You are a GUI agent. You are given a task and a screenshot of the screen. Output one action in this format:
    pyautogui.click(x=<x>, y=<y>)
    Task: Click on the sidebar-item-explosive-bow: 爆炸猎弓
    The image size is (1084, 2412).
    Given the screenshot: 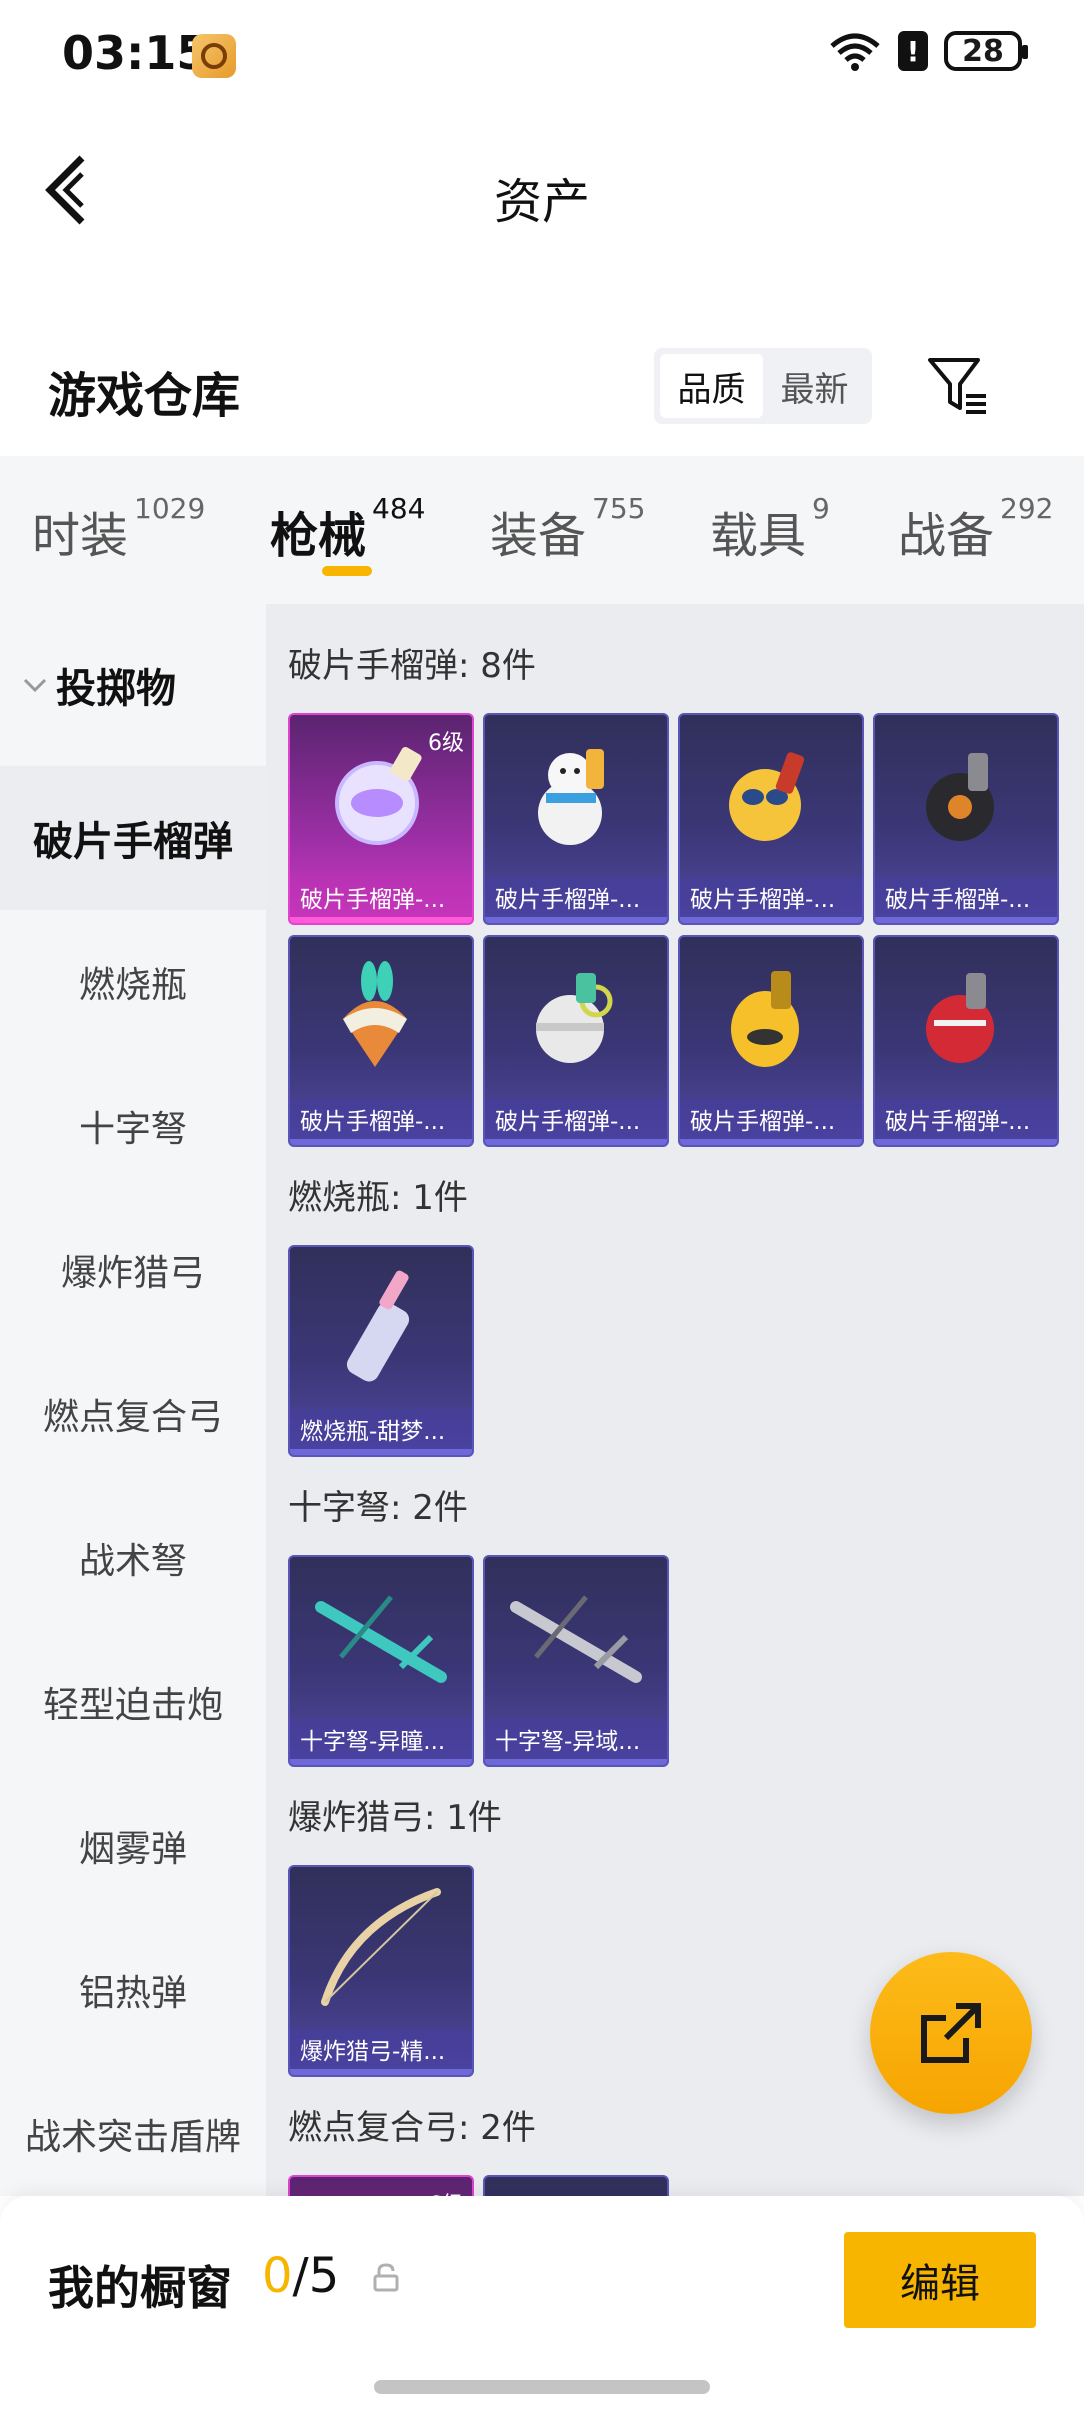 What is the action you would take?
    pyautogui.click(x=133, y=1270)
    